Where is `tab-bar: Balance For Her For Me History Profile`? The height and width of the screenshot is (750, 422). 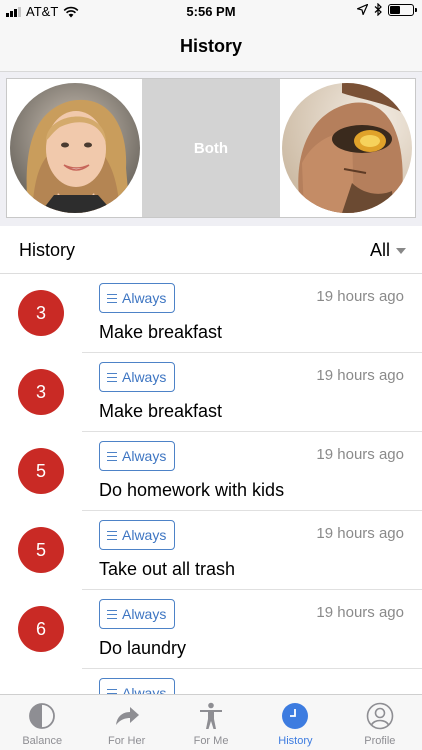
tab-bar: Balance For Her For Me History Profile is located at coordinates (211, 722).